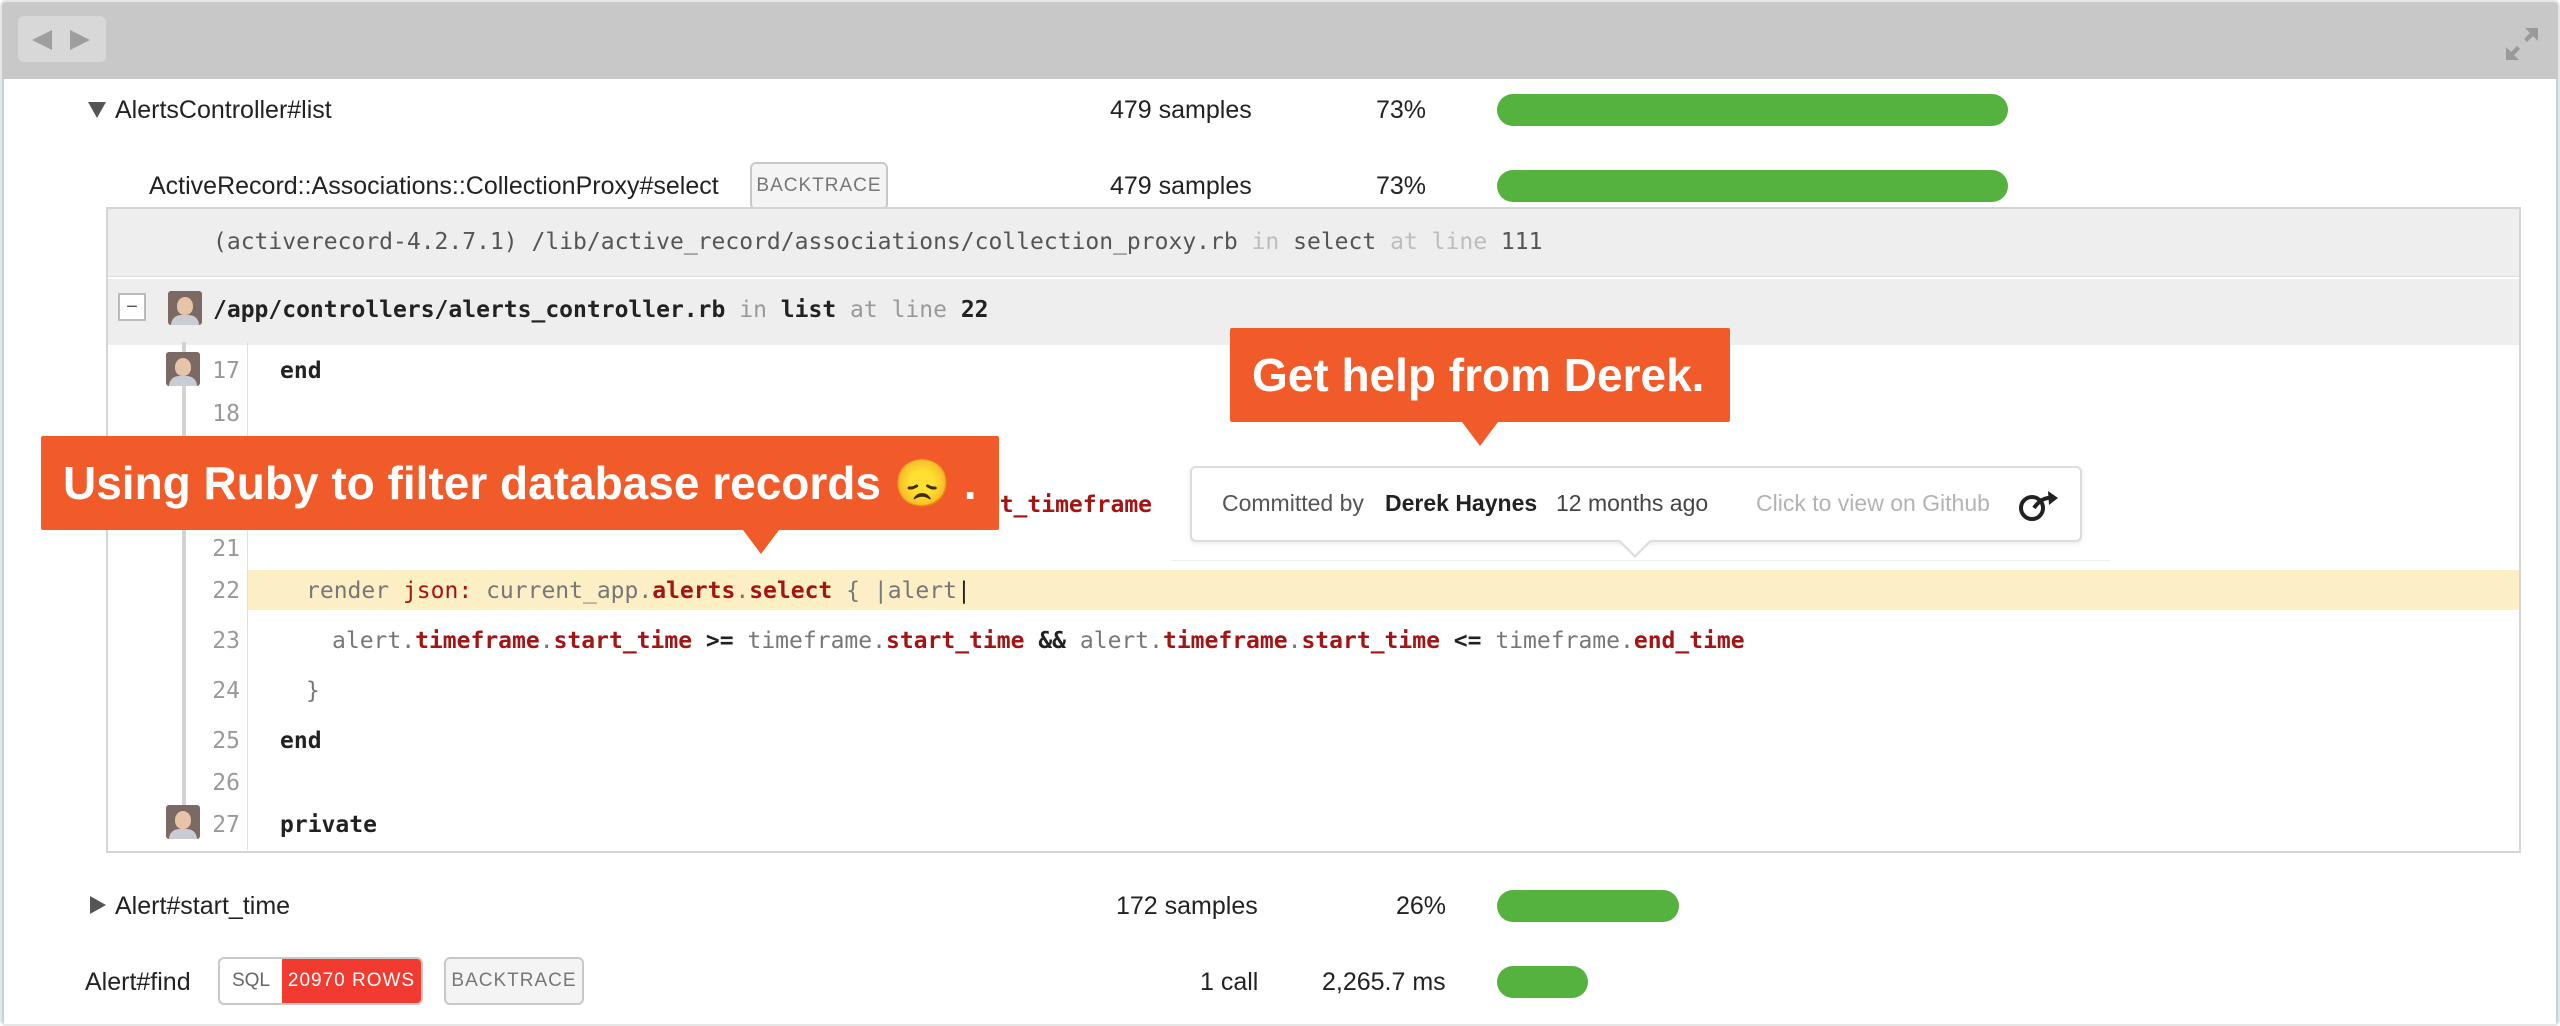 This screenshot has width=2560, height=1026. Describe the element at coordinates (247, 596) in the screenshot. I see `gutter-separator` at that location.